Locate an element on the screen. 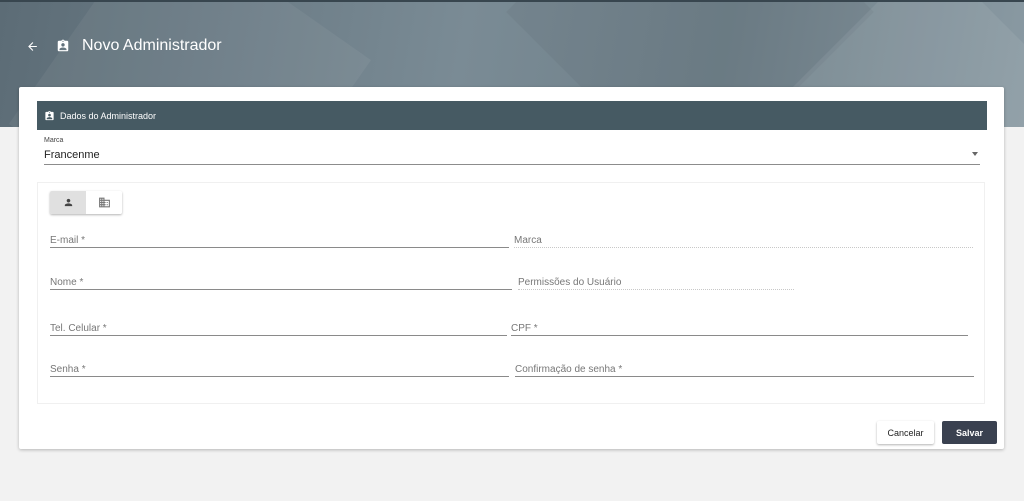 This screenshot has height=501, width=1024. senha-field is located at coordinates (279, 369).